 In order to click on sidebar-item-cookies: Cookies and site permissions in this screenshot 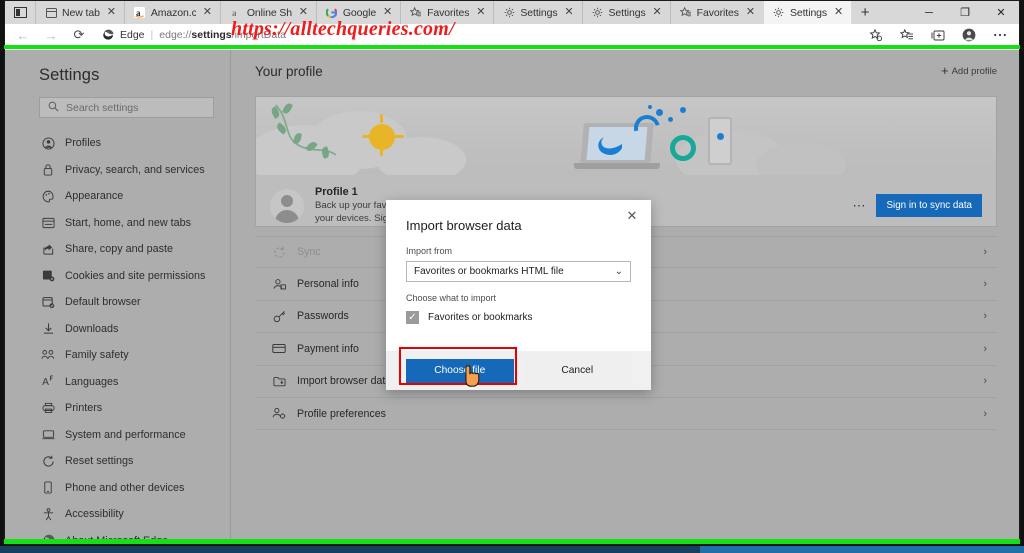, I will do `click(117, 276)`.